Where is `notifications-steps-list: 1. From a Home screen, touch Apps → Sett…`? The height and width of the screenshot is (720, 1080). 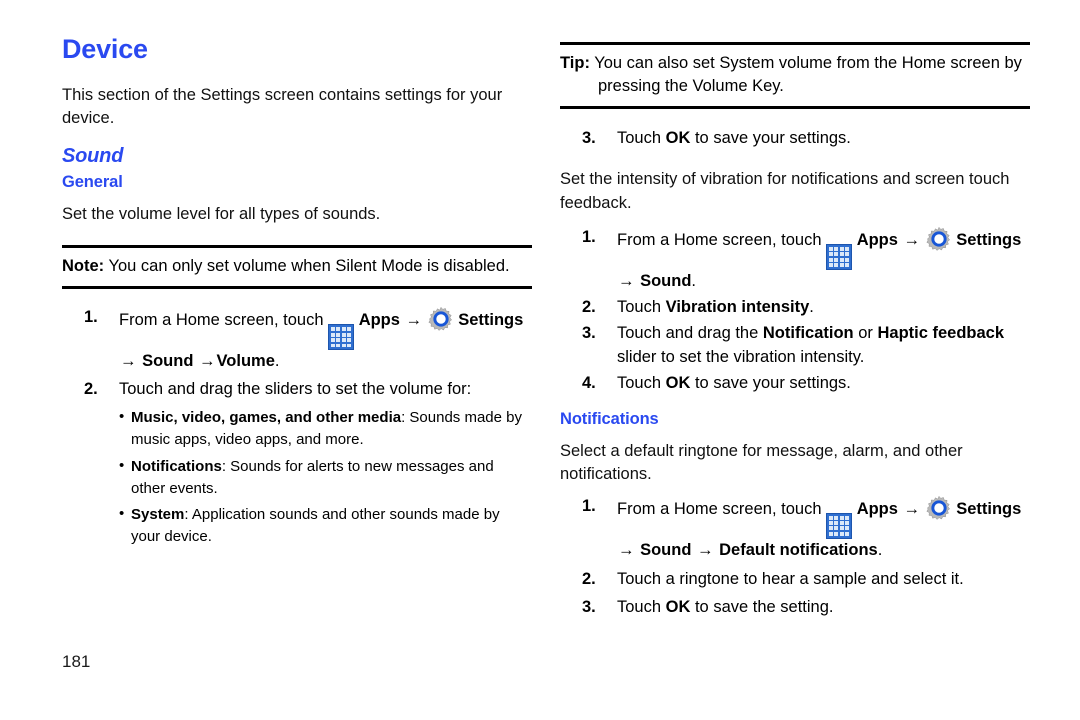 notifications-steps-list: 1. From a Home screen, touch Apps → Sett… is located at coordinates (795, 558).